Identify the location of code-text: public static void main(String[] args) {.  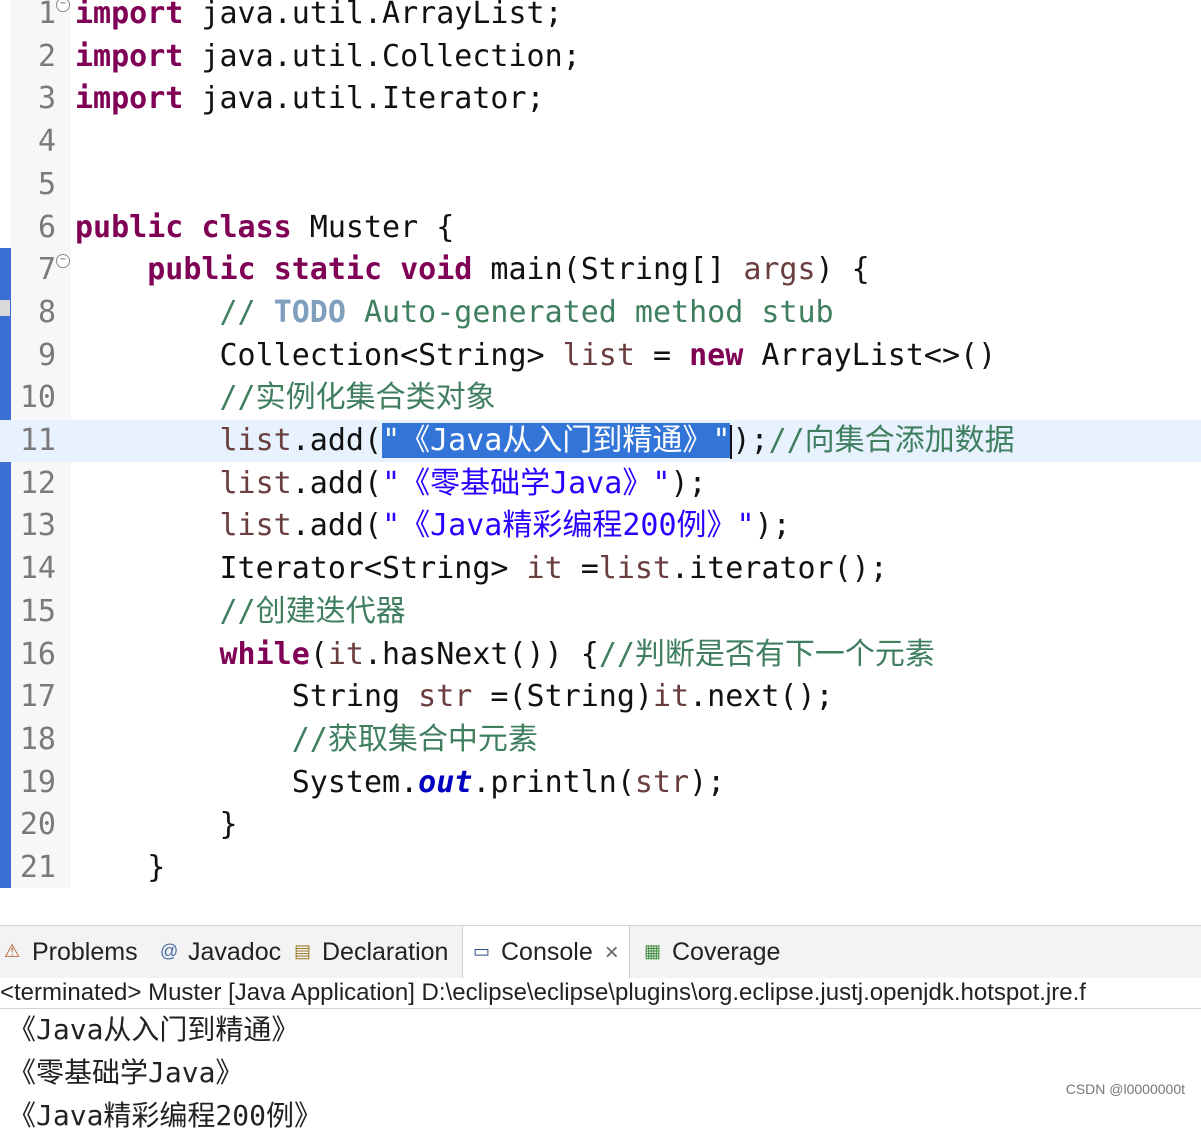
(472, 270).